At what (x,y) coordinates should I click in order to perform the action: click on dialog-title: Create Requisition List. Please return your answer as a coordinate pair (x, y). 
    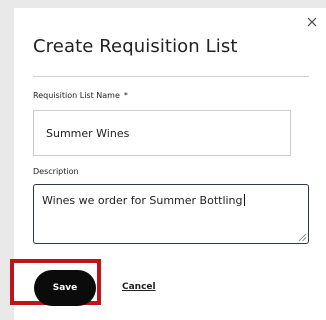
    Looking at the image, I should click on (135, 46).